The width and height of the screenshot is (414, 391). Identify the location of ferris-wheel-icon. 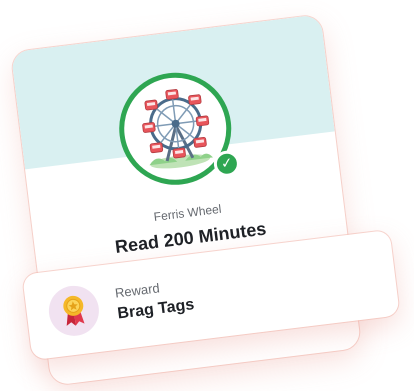
(178, 129).